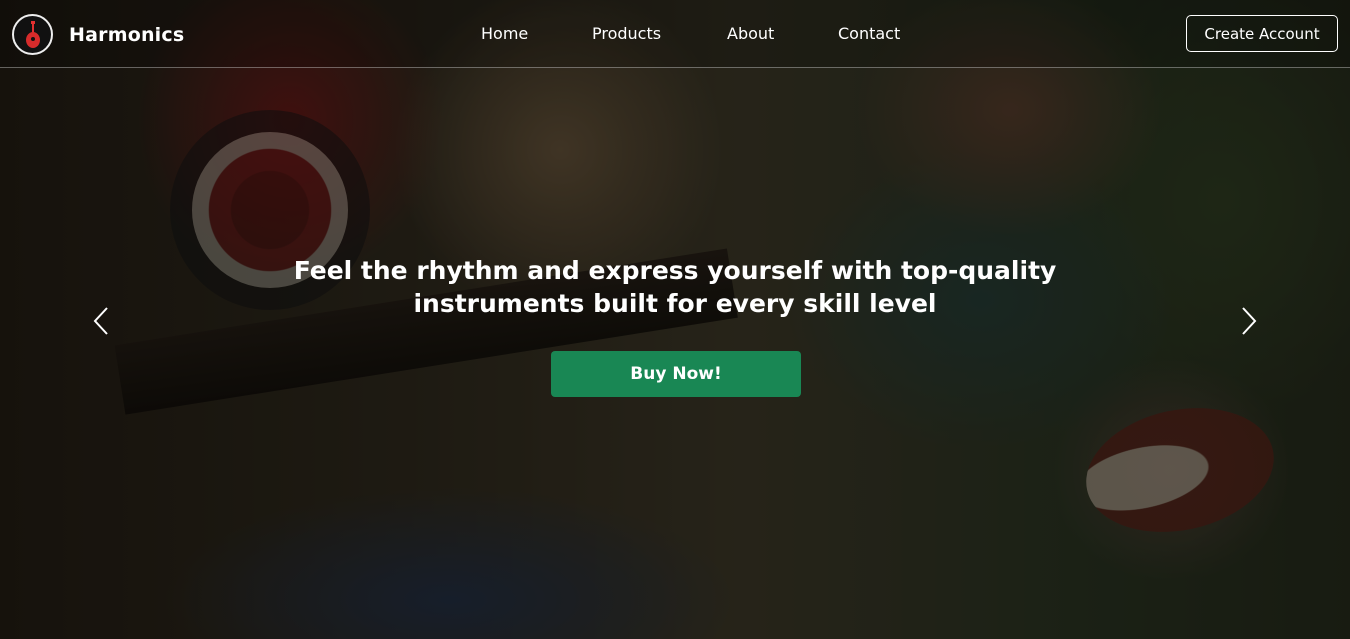 The height and width of the screenshot is (639, 1350). Describe the element at coordinates (675, 303) in the screenshot. I see `hero-headline-line-2: instruments built for every skill level` at that location.